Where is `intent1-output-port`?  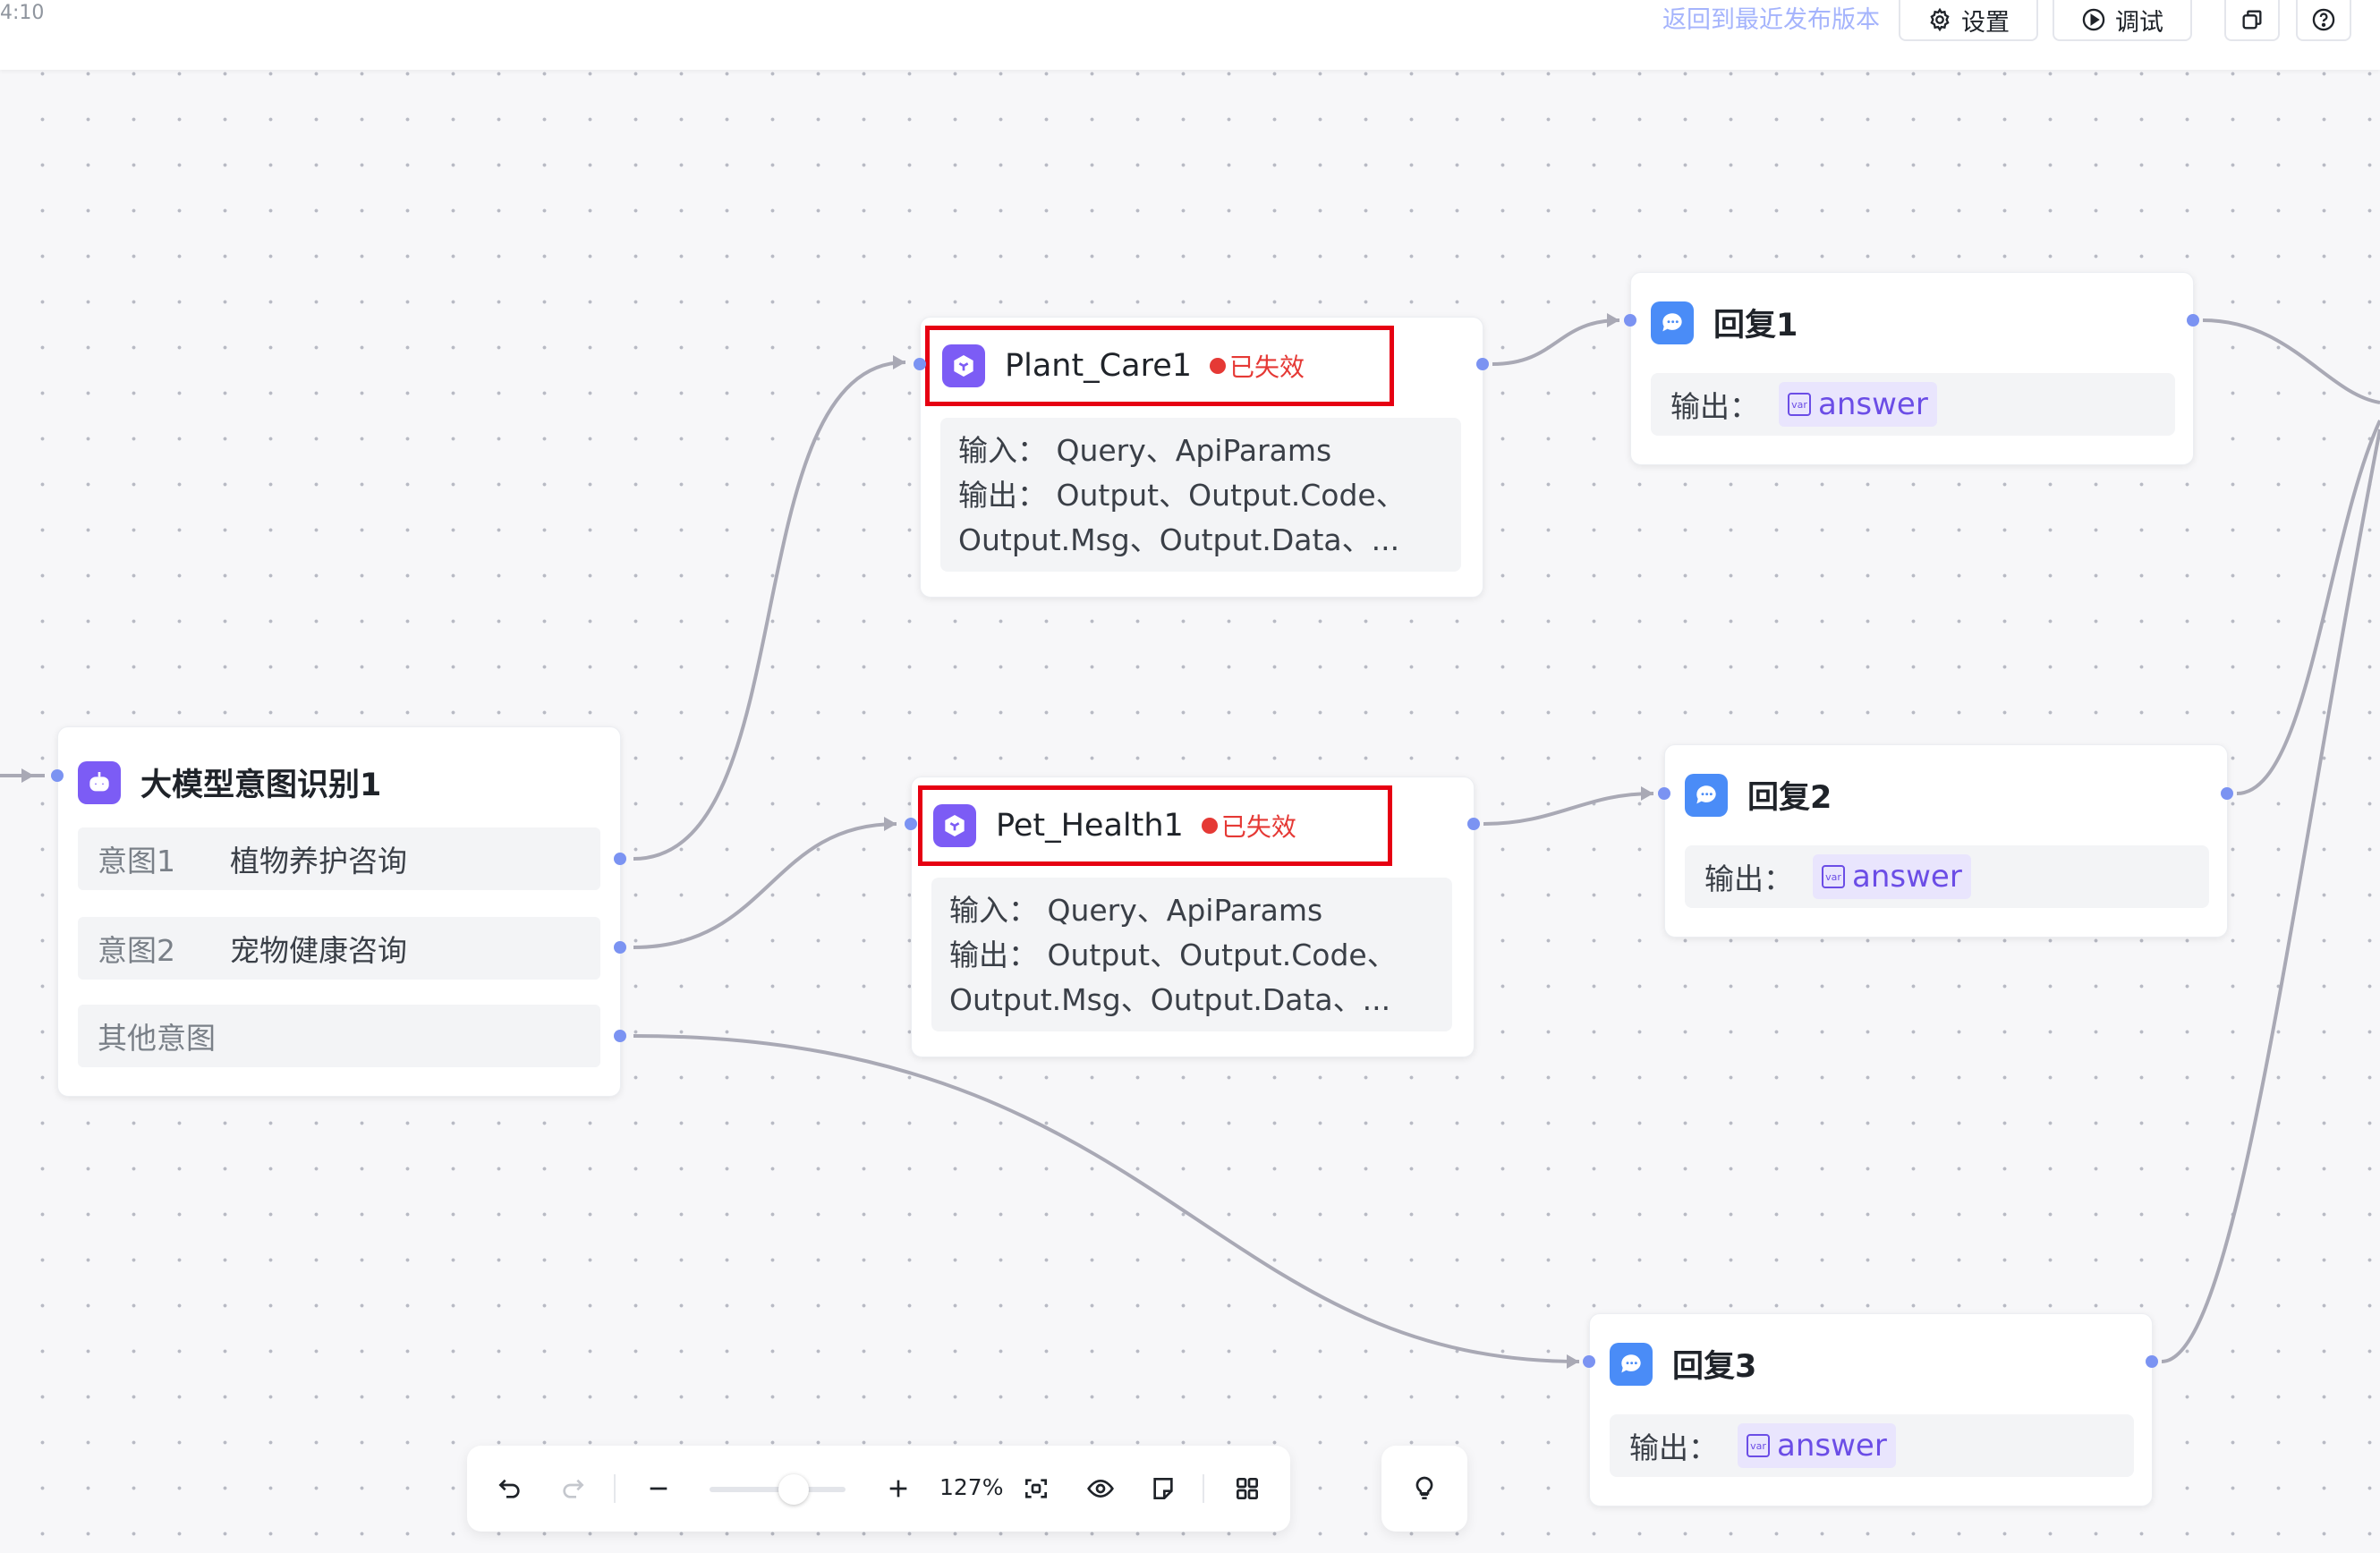 intent1-output-port is located at coordinates (620, 859).